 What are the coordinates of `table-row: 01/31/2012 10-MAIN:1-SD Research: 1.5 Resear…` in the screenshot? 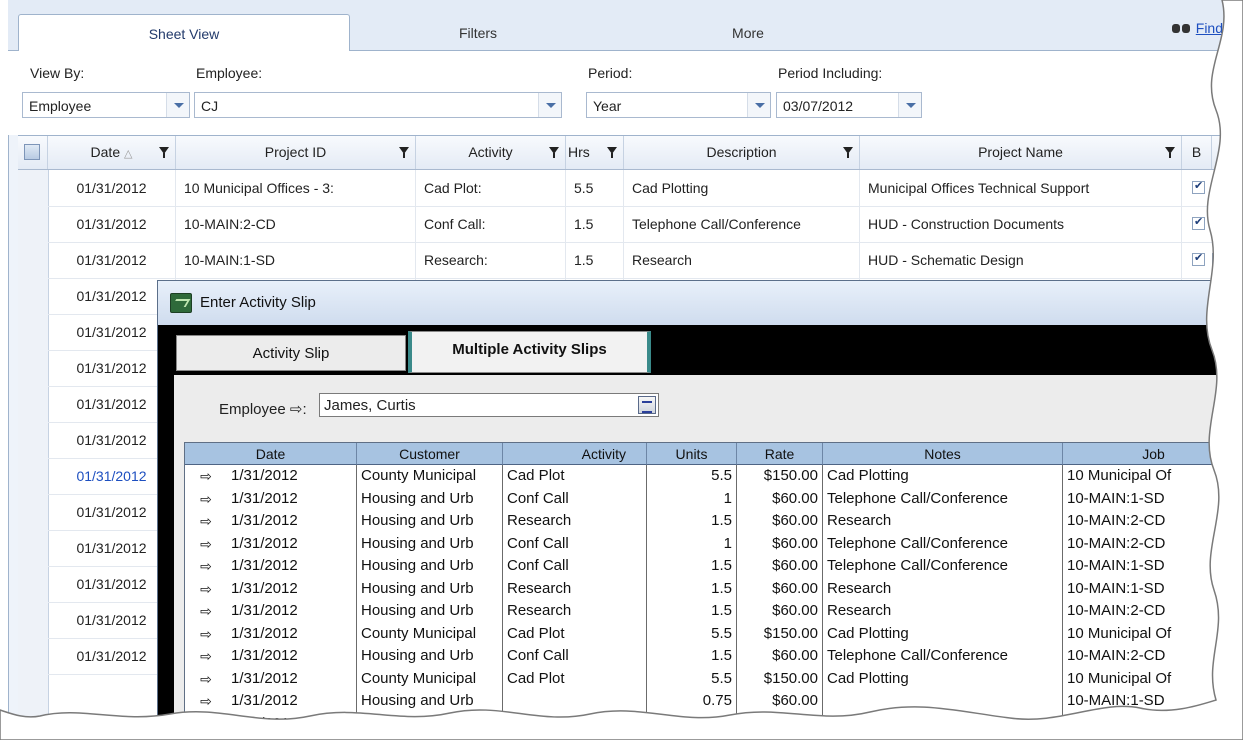 It's located at (645, 260).